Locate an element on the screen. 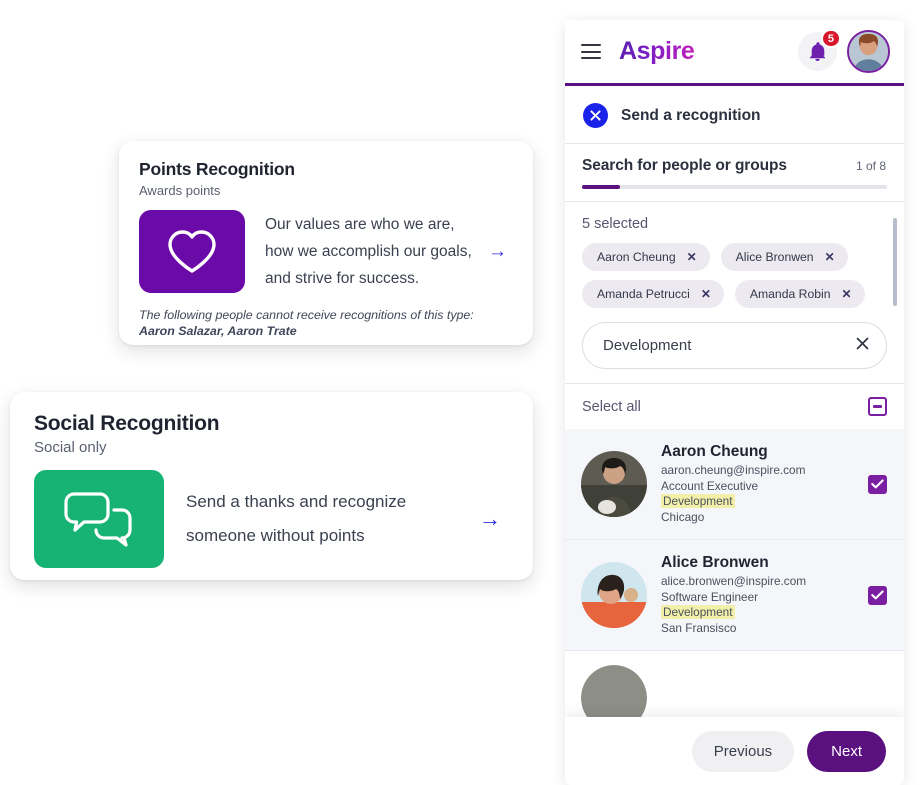  selected-chip: Amanda Robin ✕ is located at coordinates (799, 294).